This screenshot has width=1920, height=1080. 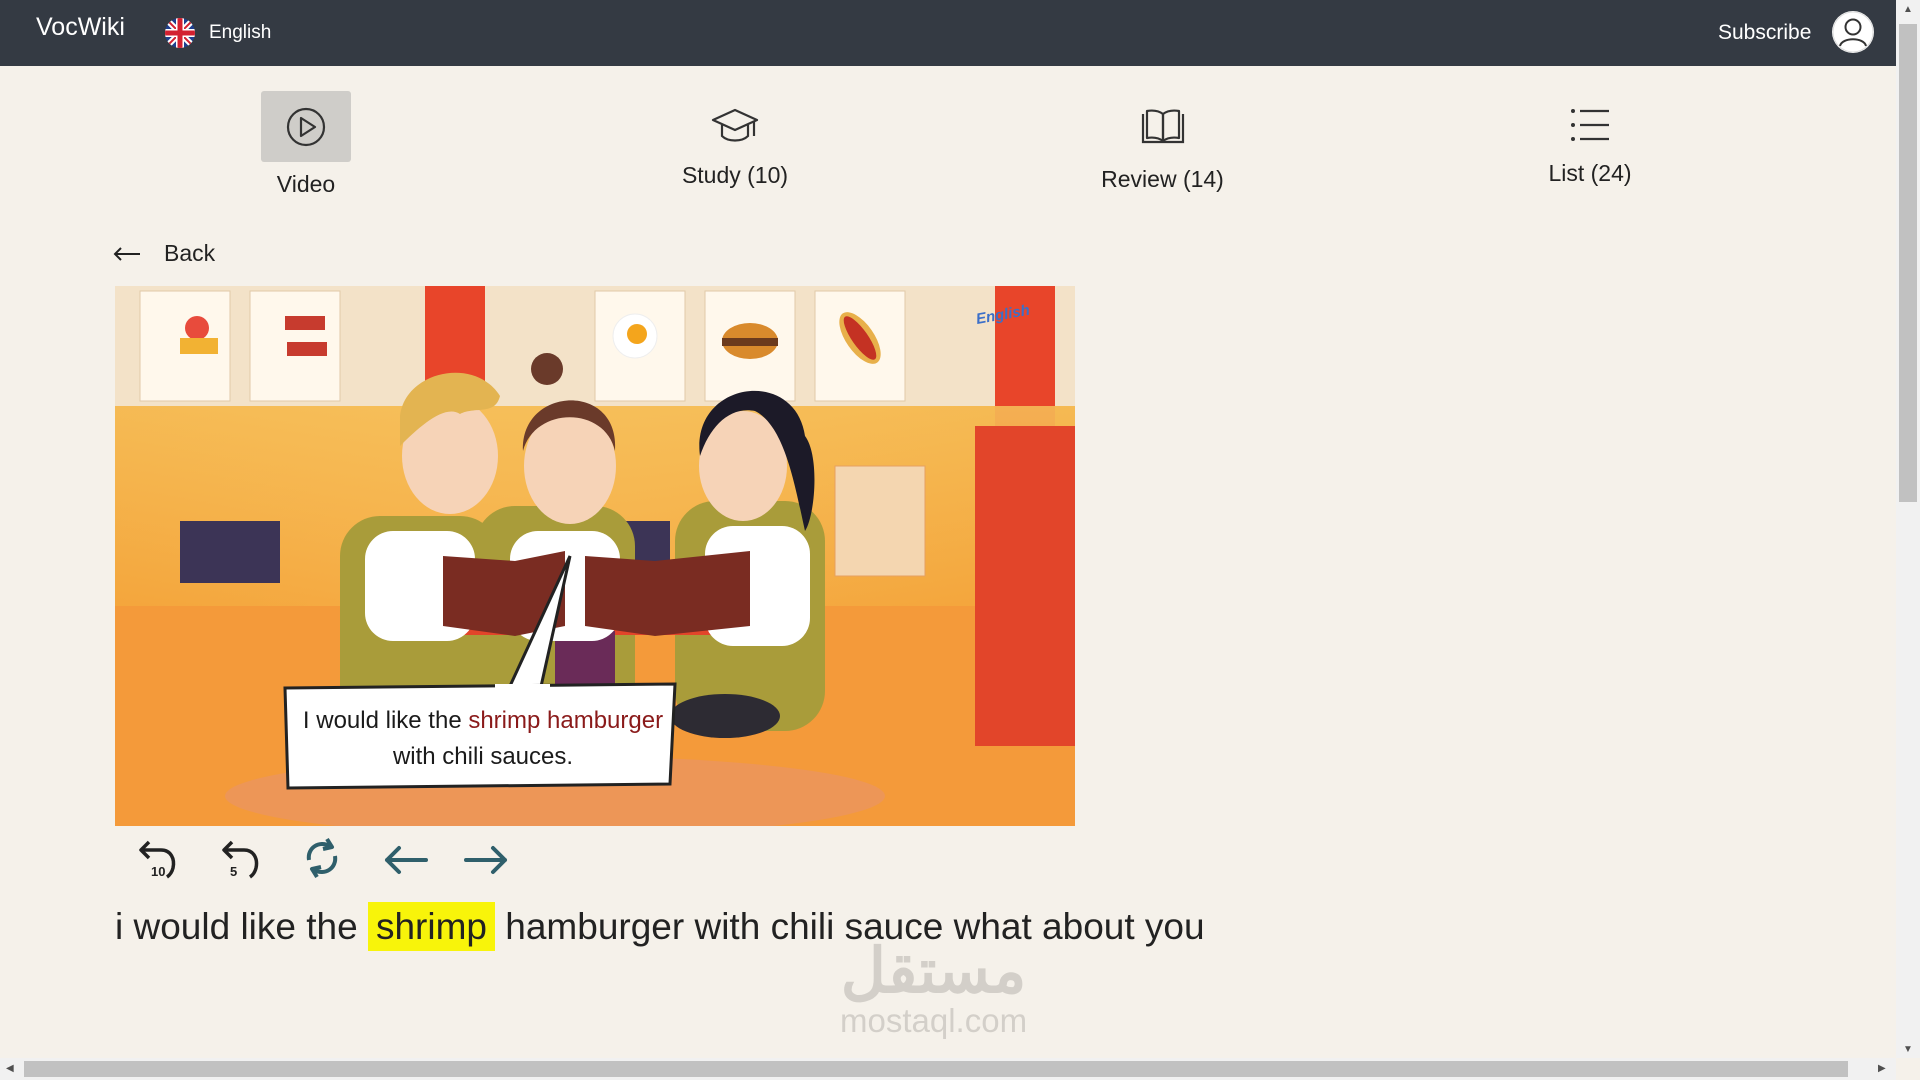 I want to click on rewind-5-icon: 5, so click(x=242, y=857).